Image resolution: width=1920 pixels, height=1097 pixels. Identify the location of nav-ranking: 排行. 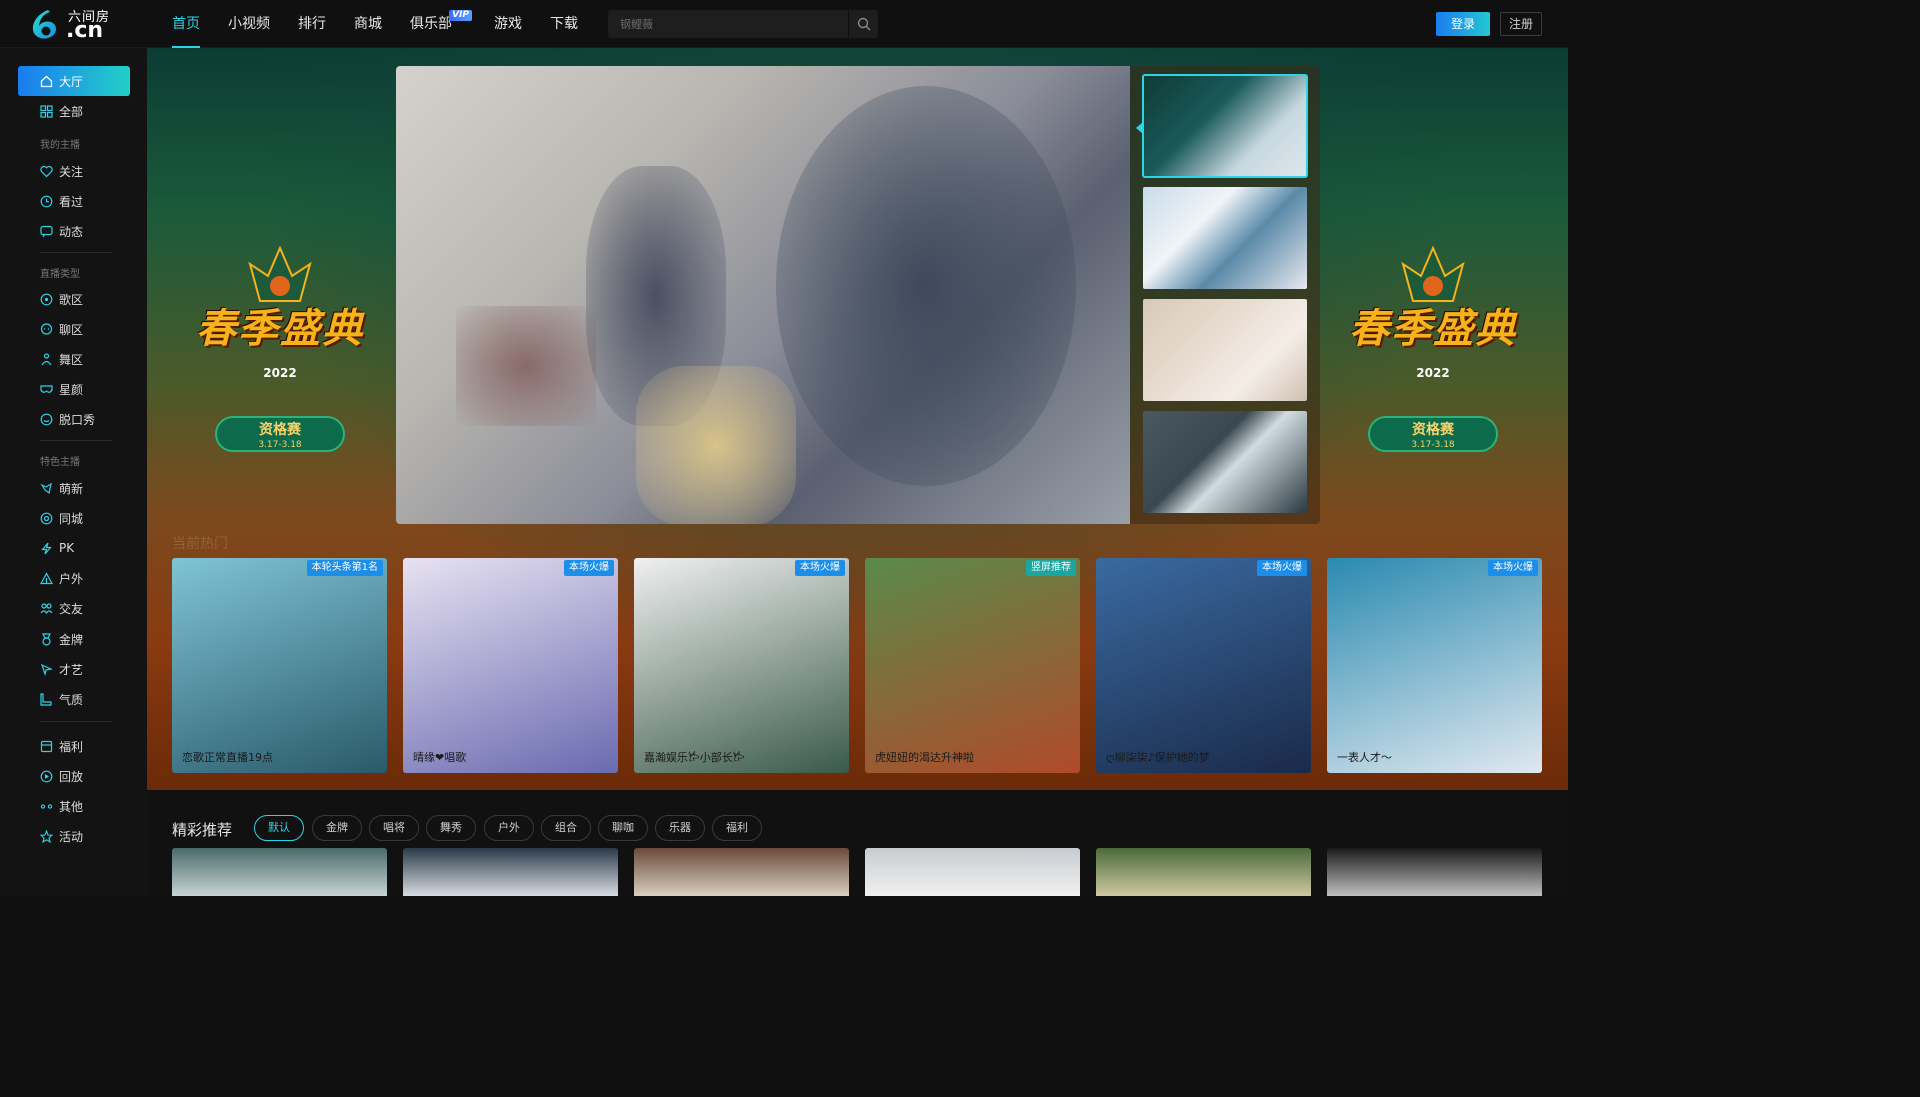
(312, 24).